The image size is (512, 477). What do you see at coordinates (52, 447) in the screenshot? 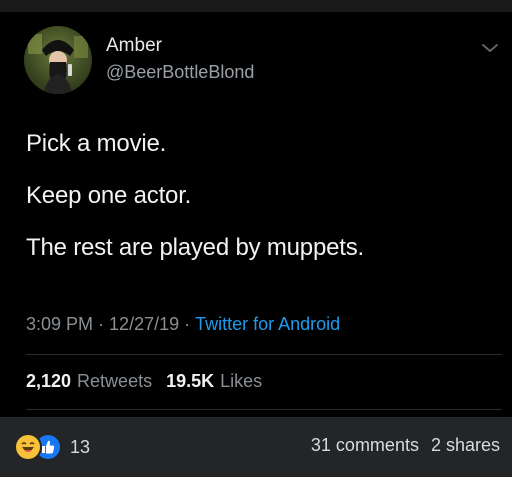
I see `reaction-summary: 13` at bounding box center [52, 447].